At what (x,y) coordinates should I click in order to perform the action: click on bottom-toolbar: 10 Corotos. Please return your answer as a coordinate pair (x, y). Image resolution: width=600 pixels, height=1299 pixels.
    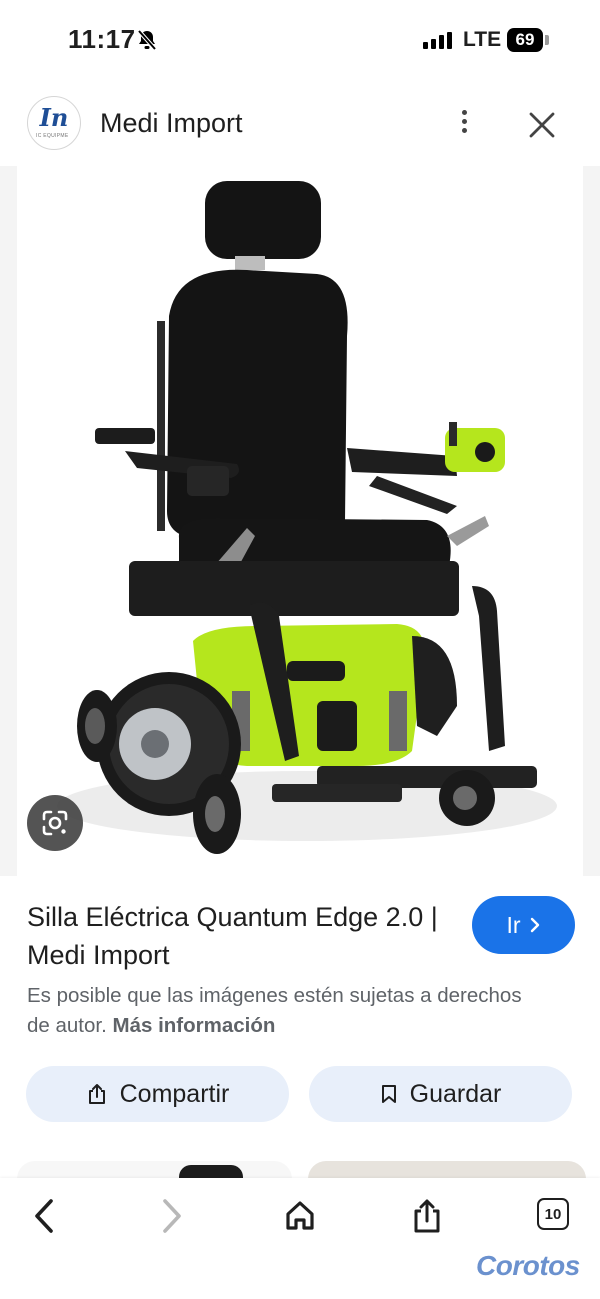
    Looking at the image, I should click on (300, 1238).